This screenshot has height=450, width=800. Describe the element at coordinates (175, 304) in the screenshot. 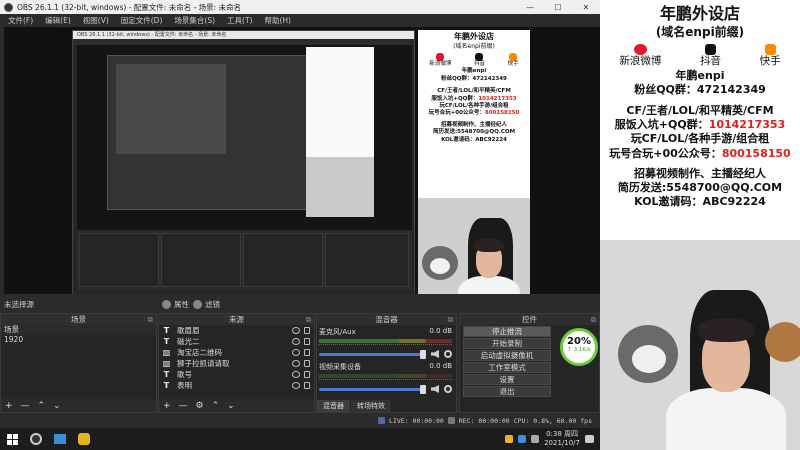

I see `properties-button: 属性` at that location.